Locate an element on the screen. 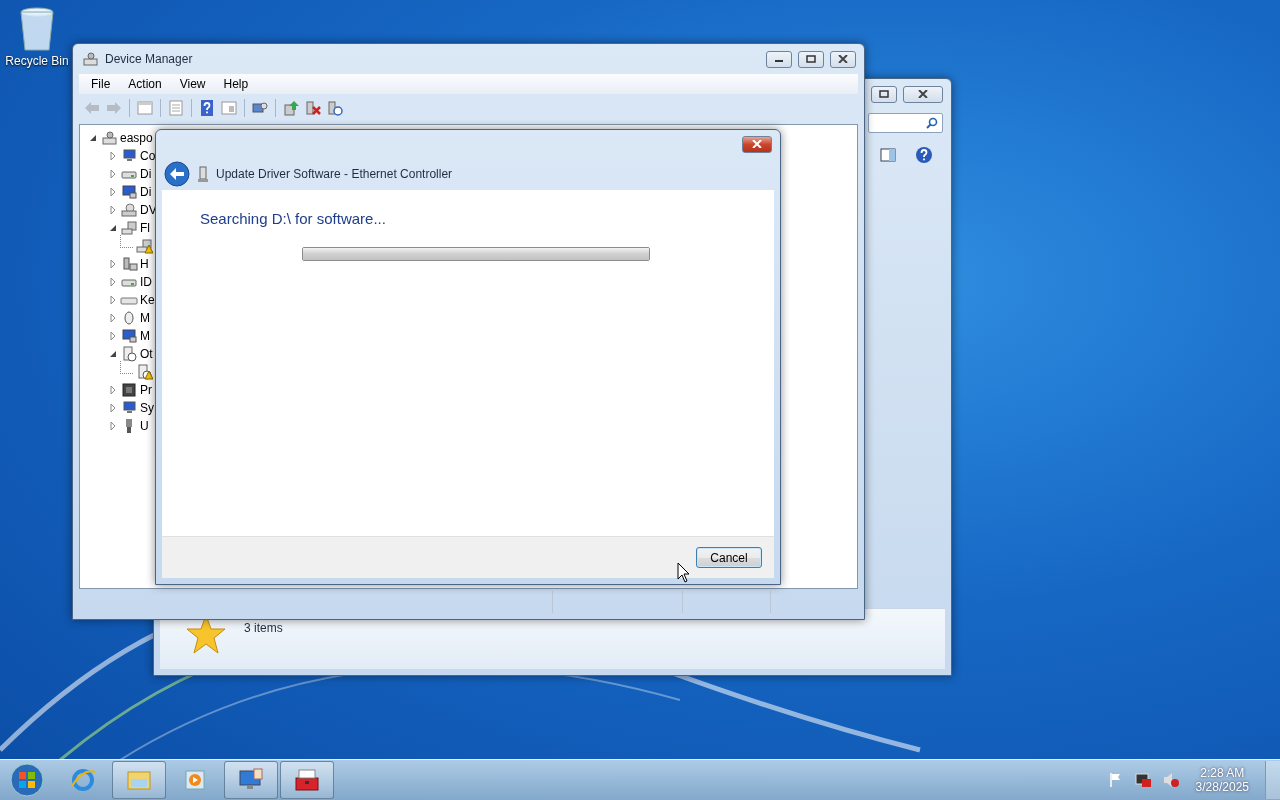 The width and height of the screenshot is (1280, 800). search-icon is located at coordinates (932, 123).